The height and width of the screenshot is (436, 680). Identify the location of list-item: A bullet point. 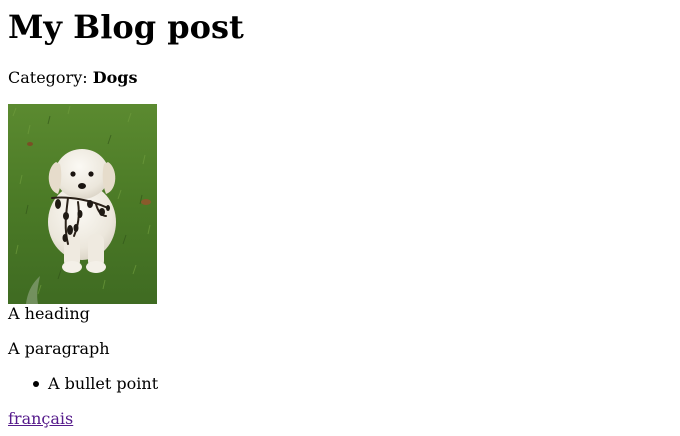
(96, 384).